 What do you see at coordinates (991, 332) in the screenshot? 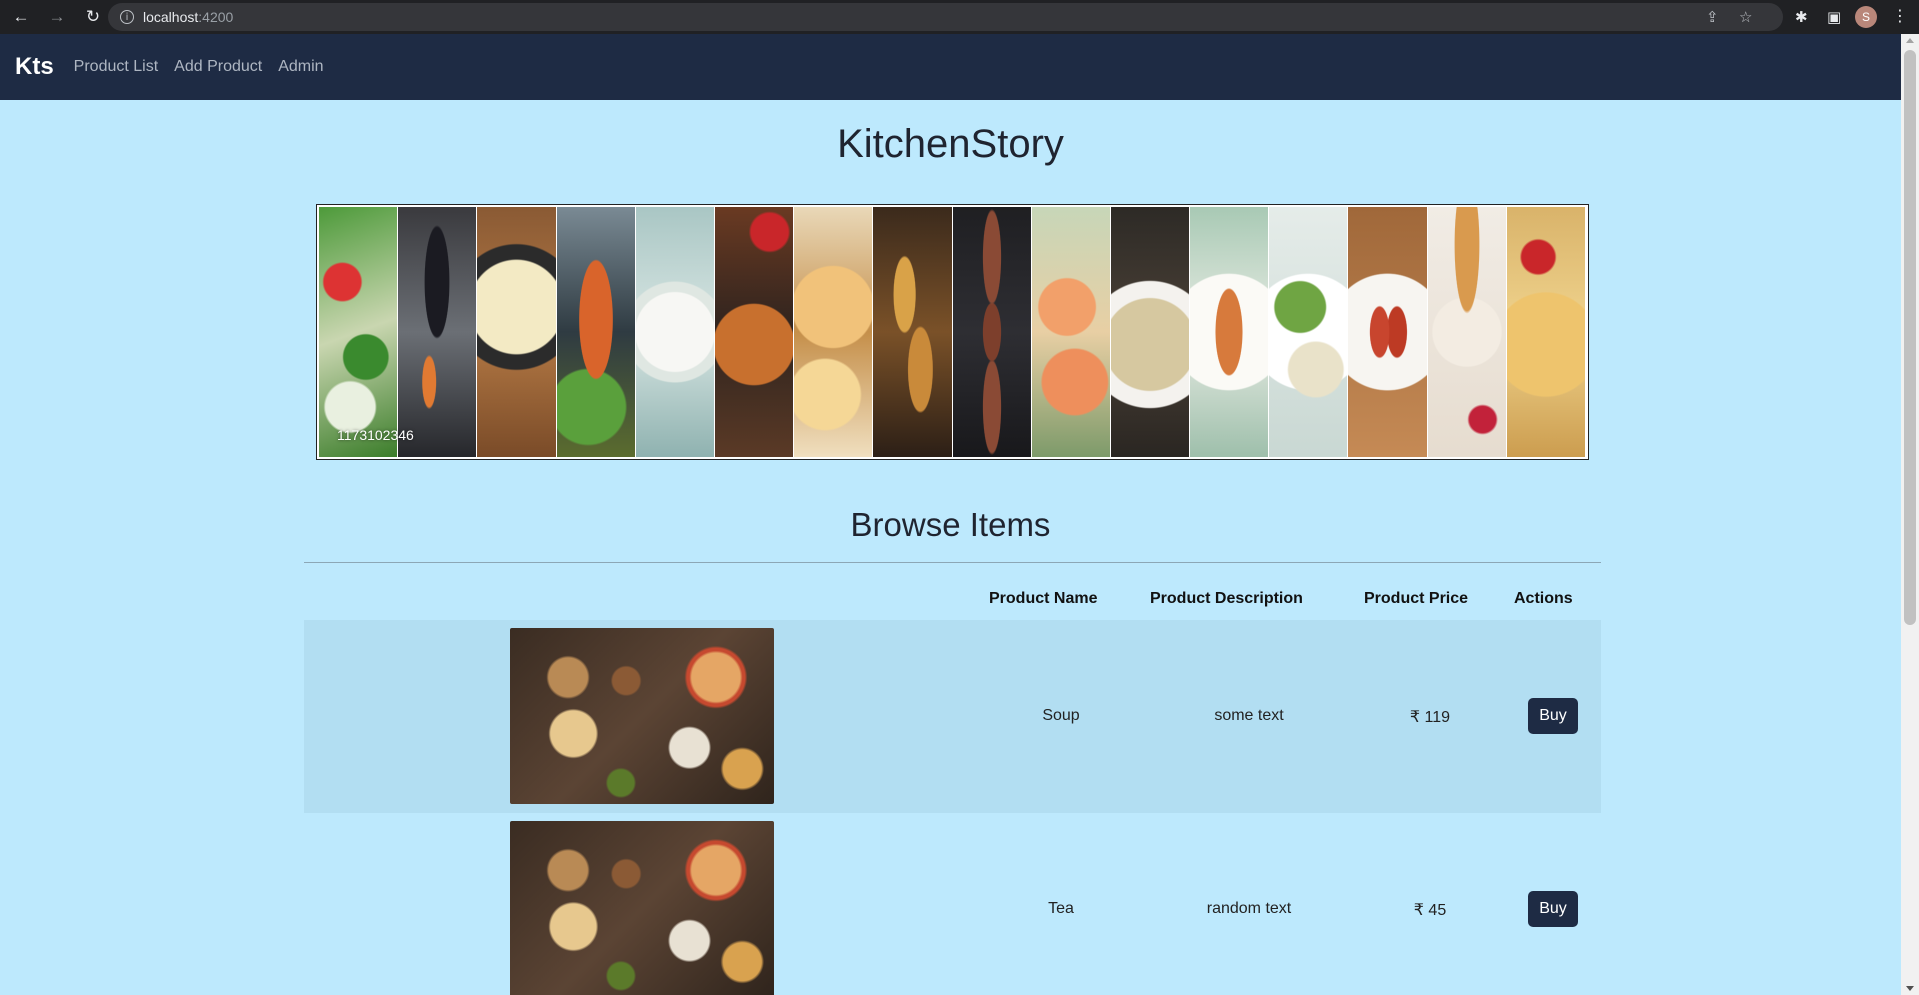
I see `banner-strip-steaks` at bounding box center [991, 332].